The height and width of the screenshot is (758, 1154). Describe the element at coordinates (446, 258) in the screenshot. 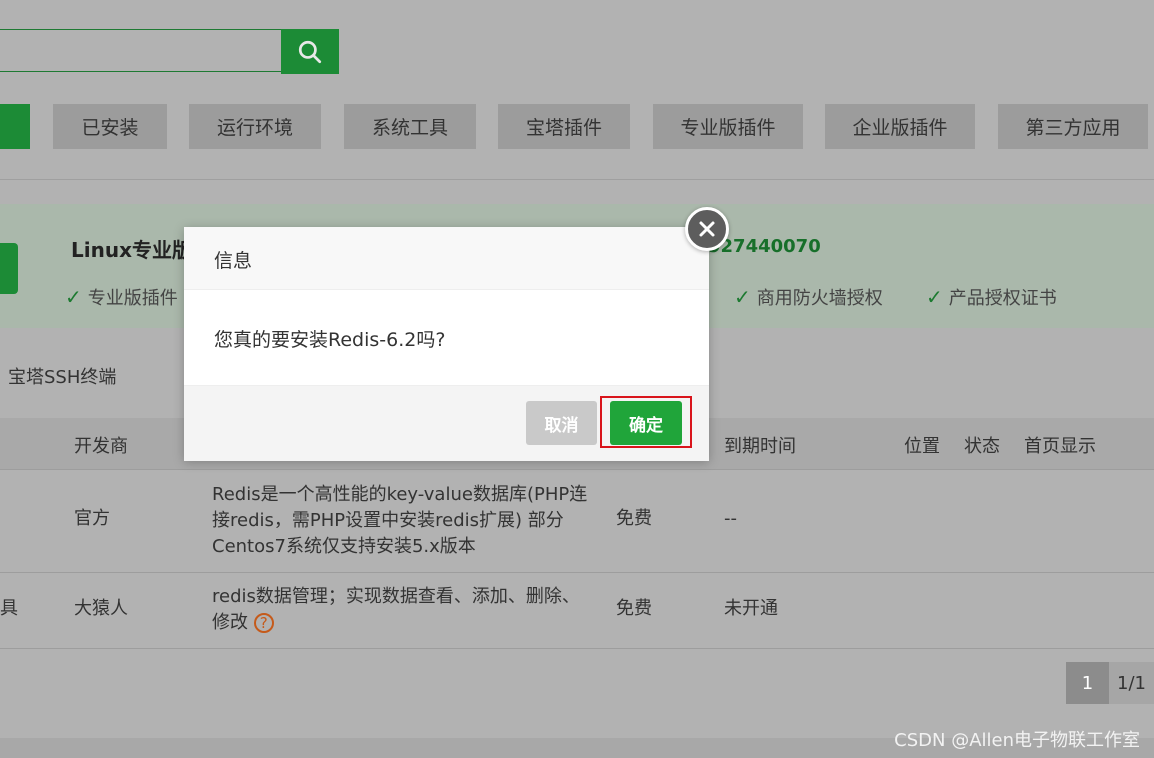

I see `dialog-header: 信息` at that location.